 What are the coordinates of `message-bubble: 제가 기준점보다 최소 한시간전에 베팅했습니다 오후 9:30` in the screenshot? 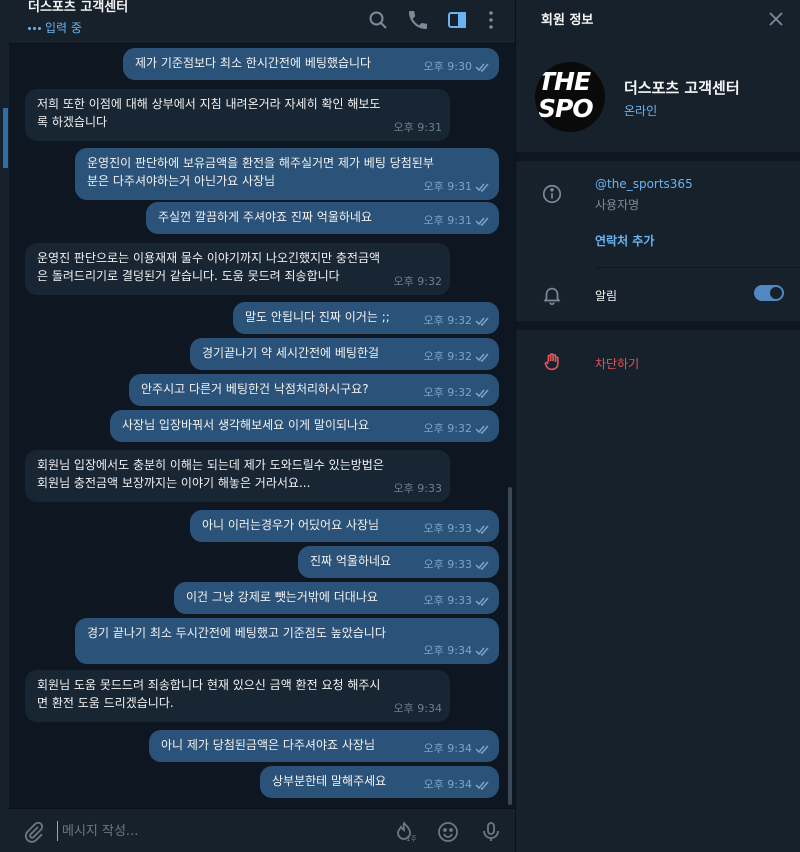 It's located at (311, 64).